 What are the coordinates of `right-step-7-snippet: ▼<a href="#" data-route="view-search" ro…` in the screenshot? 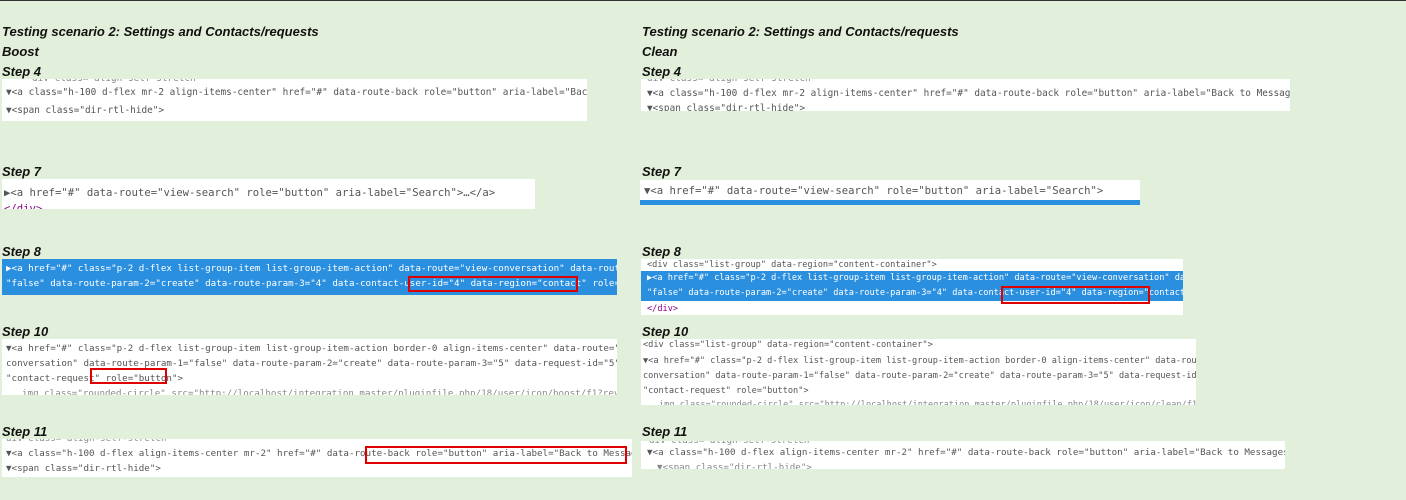 It's located at (890, 192).